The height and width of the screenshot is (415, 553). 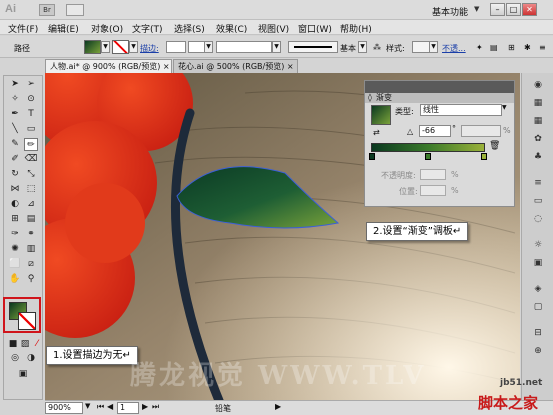 I want to click on gradient-stop-middle, so click(x=428, y=156).